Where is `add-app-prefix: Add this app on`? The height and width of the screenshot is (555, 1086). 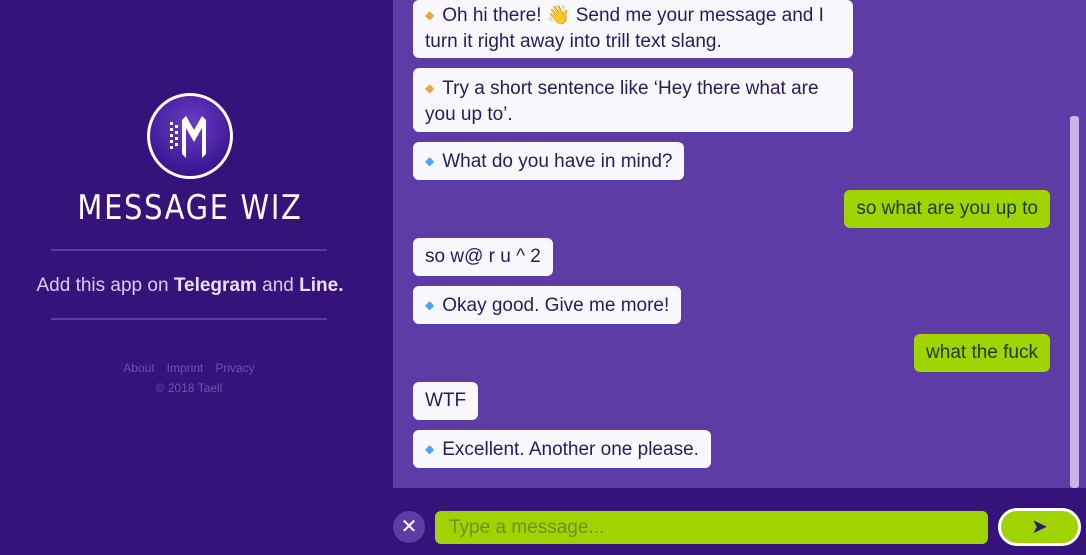
add-app-prefix: Add this app on is located at coordinates (105, 285).